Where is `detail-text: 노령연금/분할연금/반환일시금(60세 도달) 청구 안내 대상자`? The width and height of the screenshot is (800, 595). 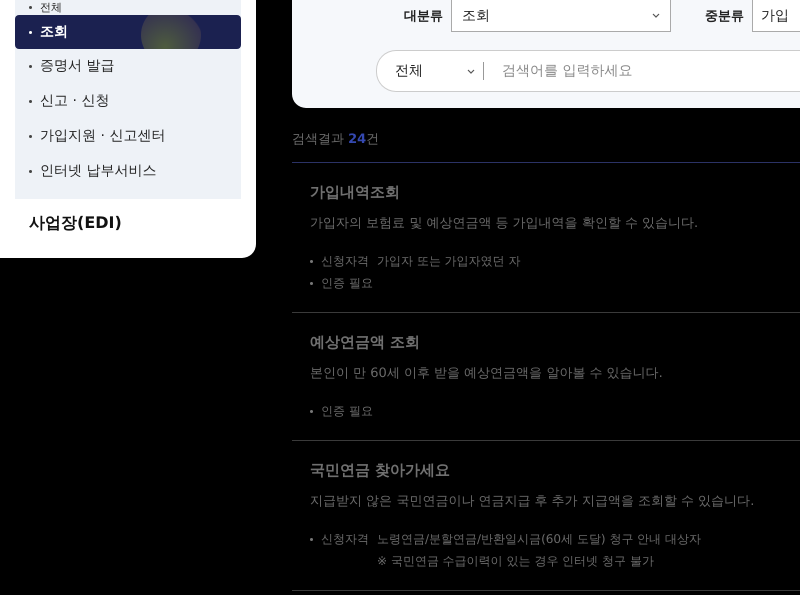 detail-text: 노령연금/분할연금/반환일시금(60세 도달) 청구 안내 대상자 is located at coordinates (539, 539).